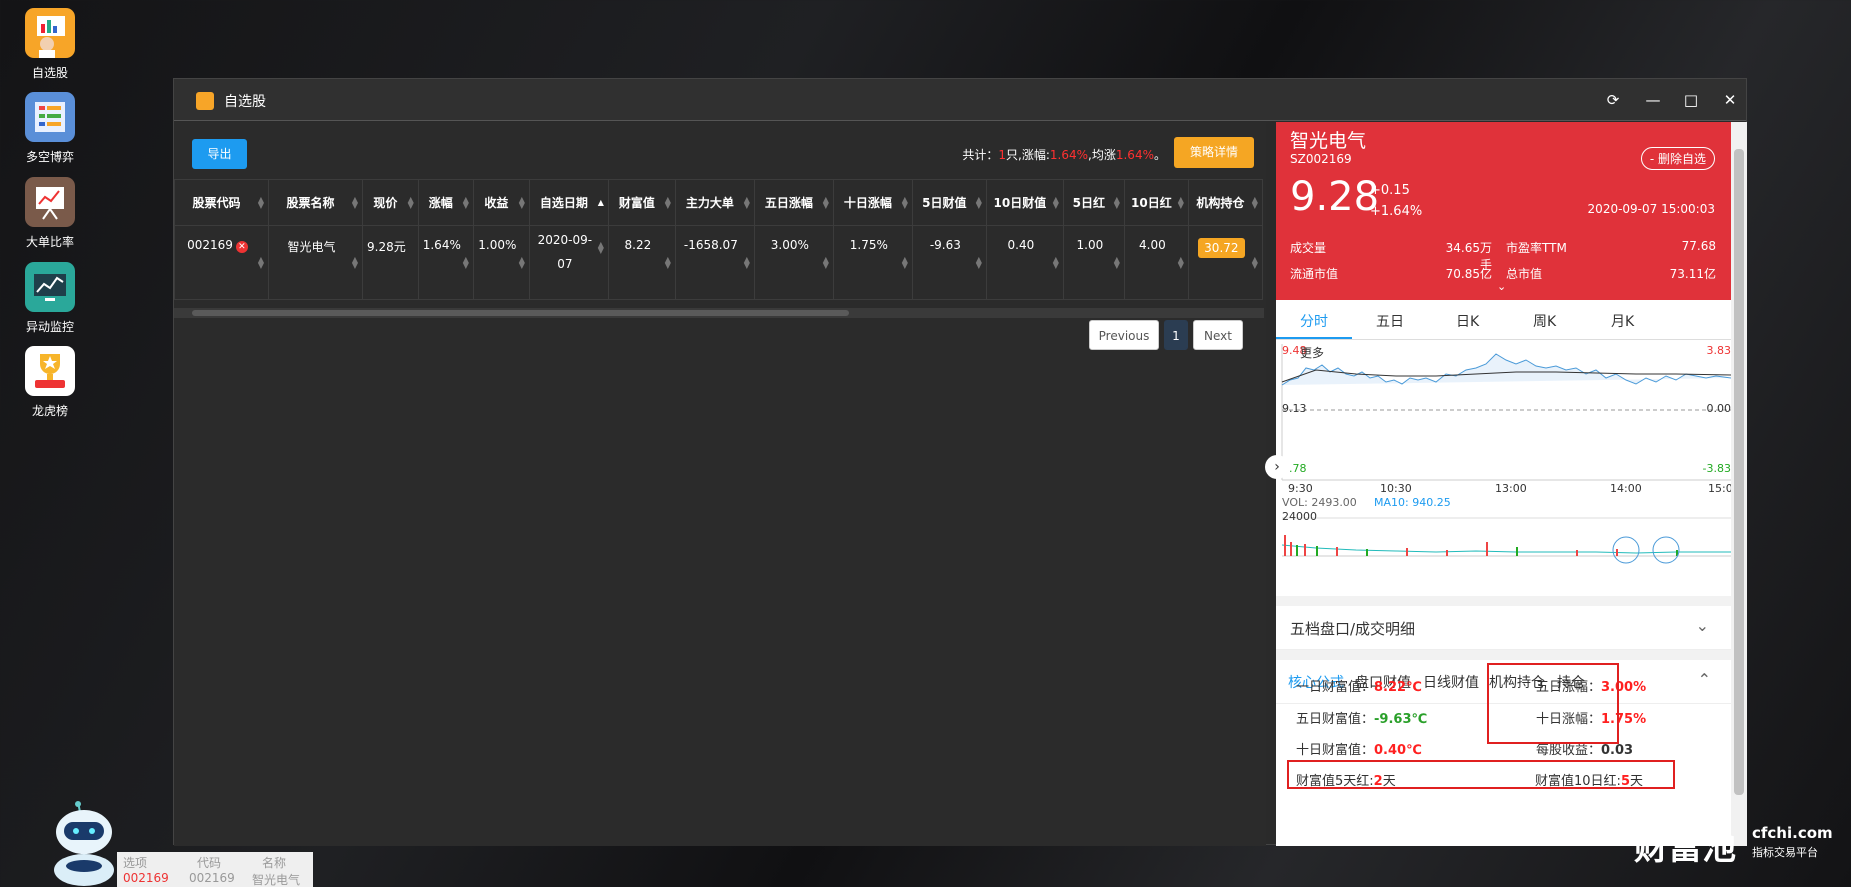 The width and height of the screenshot is (1851, 887). I want to click on more-button: 更多, so click(1312, 352).